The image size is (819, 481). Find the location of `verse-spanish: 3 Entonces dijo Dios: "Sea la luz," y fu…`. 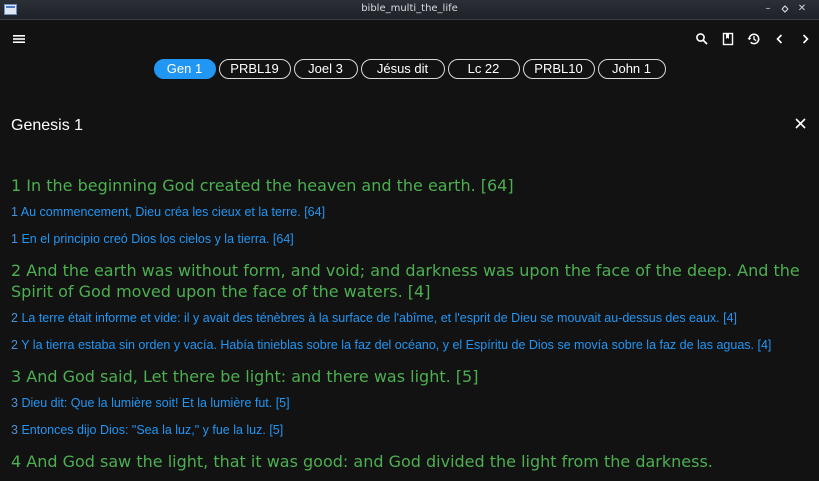

verse-spanish: 3 Entonces dijo Dios: "Sea la luz," y fu… is located at coordinates (406, 430).